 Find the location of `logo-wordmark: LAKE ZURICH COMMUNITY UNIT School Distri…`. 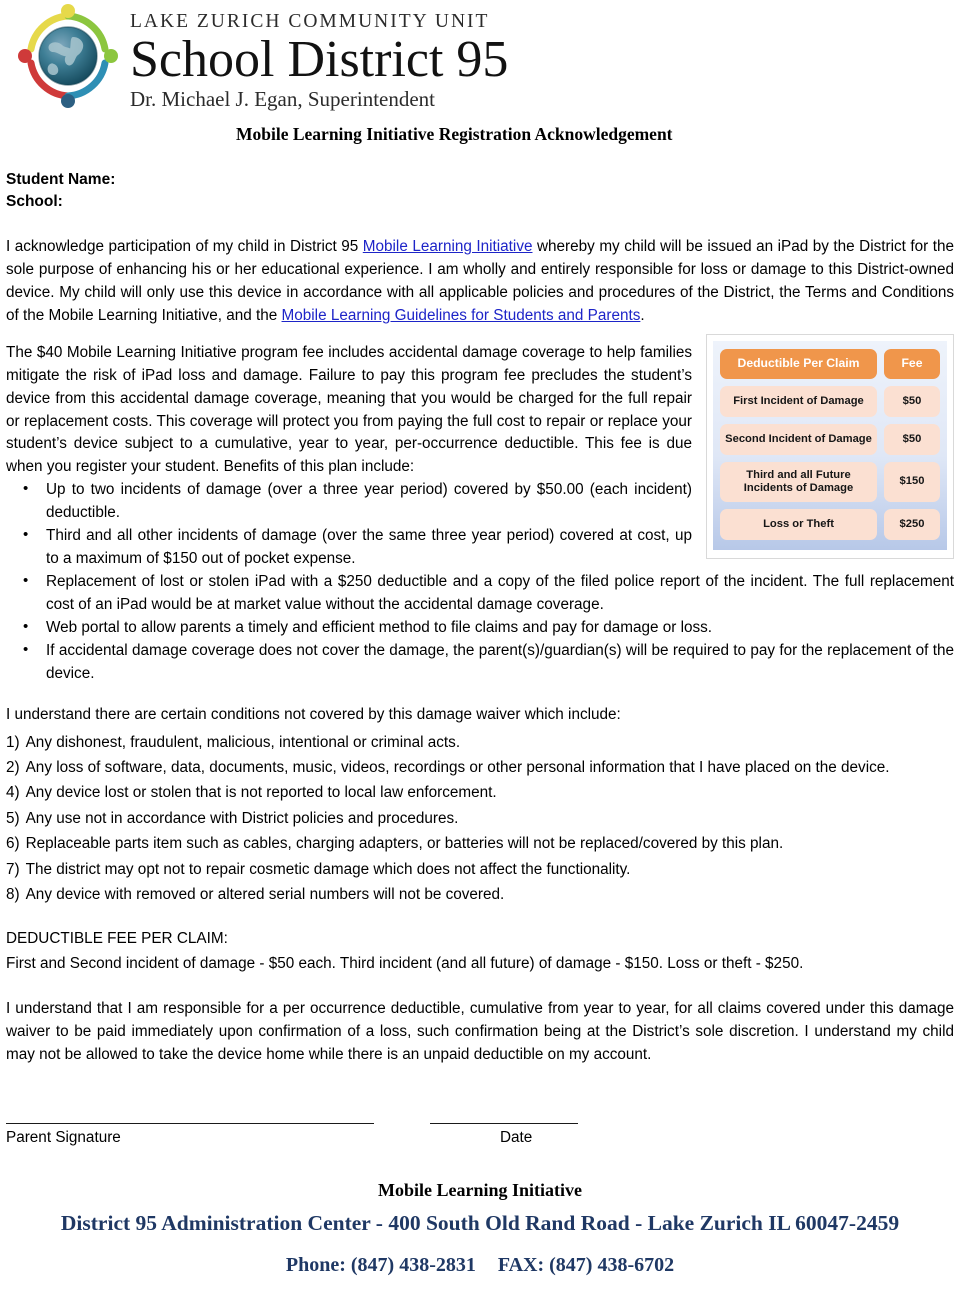

logo-wordmark: LAKE ZURICH COMMUNITY UNIT School Distri… is located at coordinates (319, 61).